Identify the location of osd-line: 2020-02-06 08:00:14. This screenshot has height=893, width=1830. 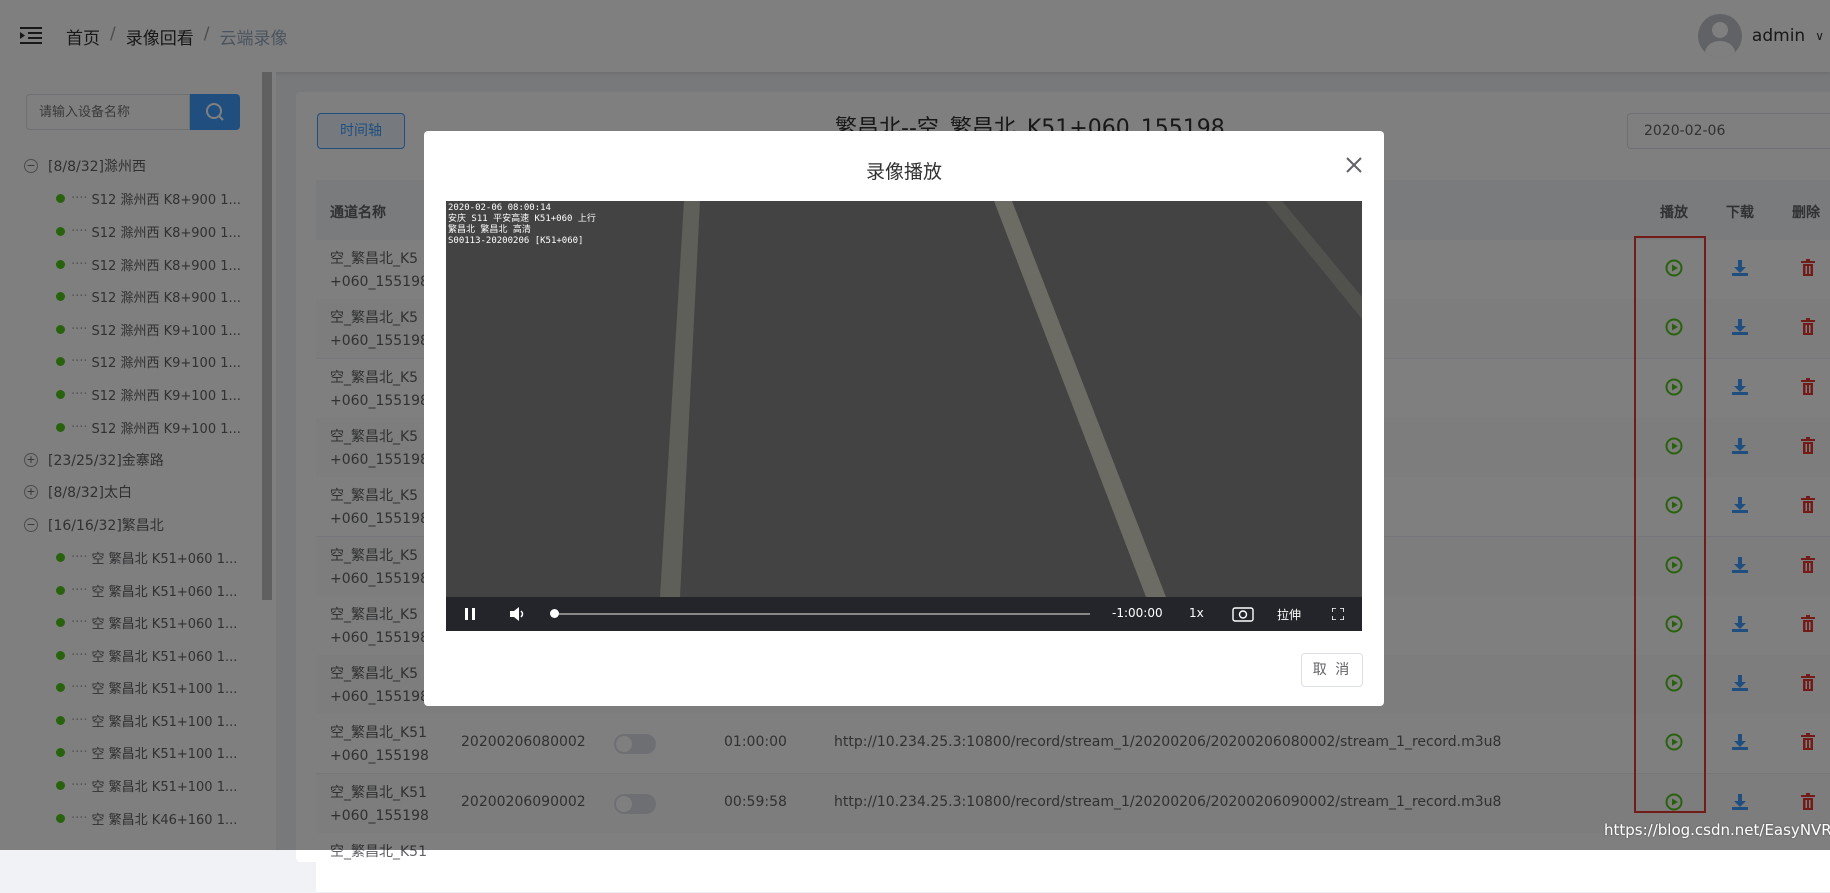
(499, 208).